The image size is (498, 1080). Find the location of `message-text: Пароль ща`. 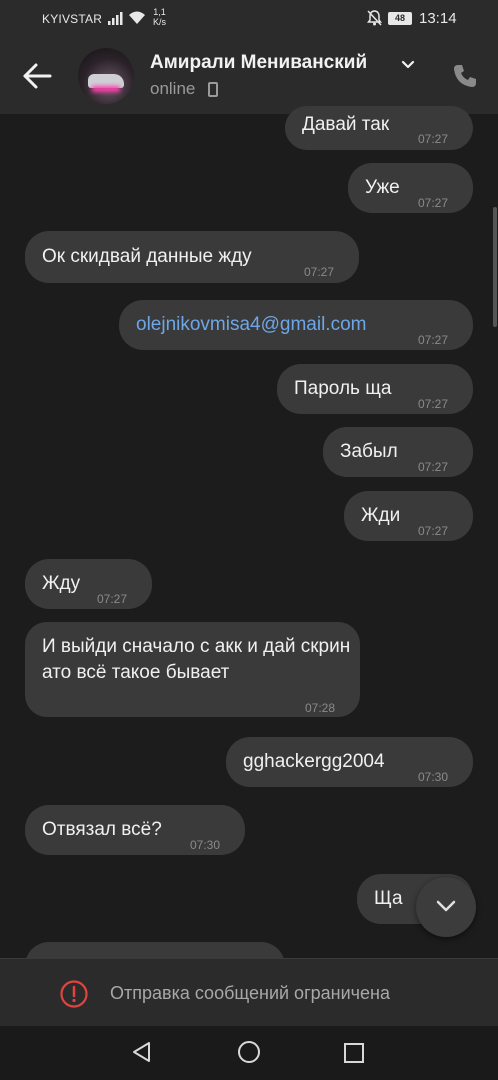

message-text: Пароль ща is located at coordinates (343, 388).